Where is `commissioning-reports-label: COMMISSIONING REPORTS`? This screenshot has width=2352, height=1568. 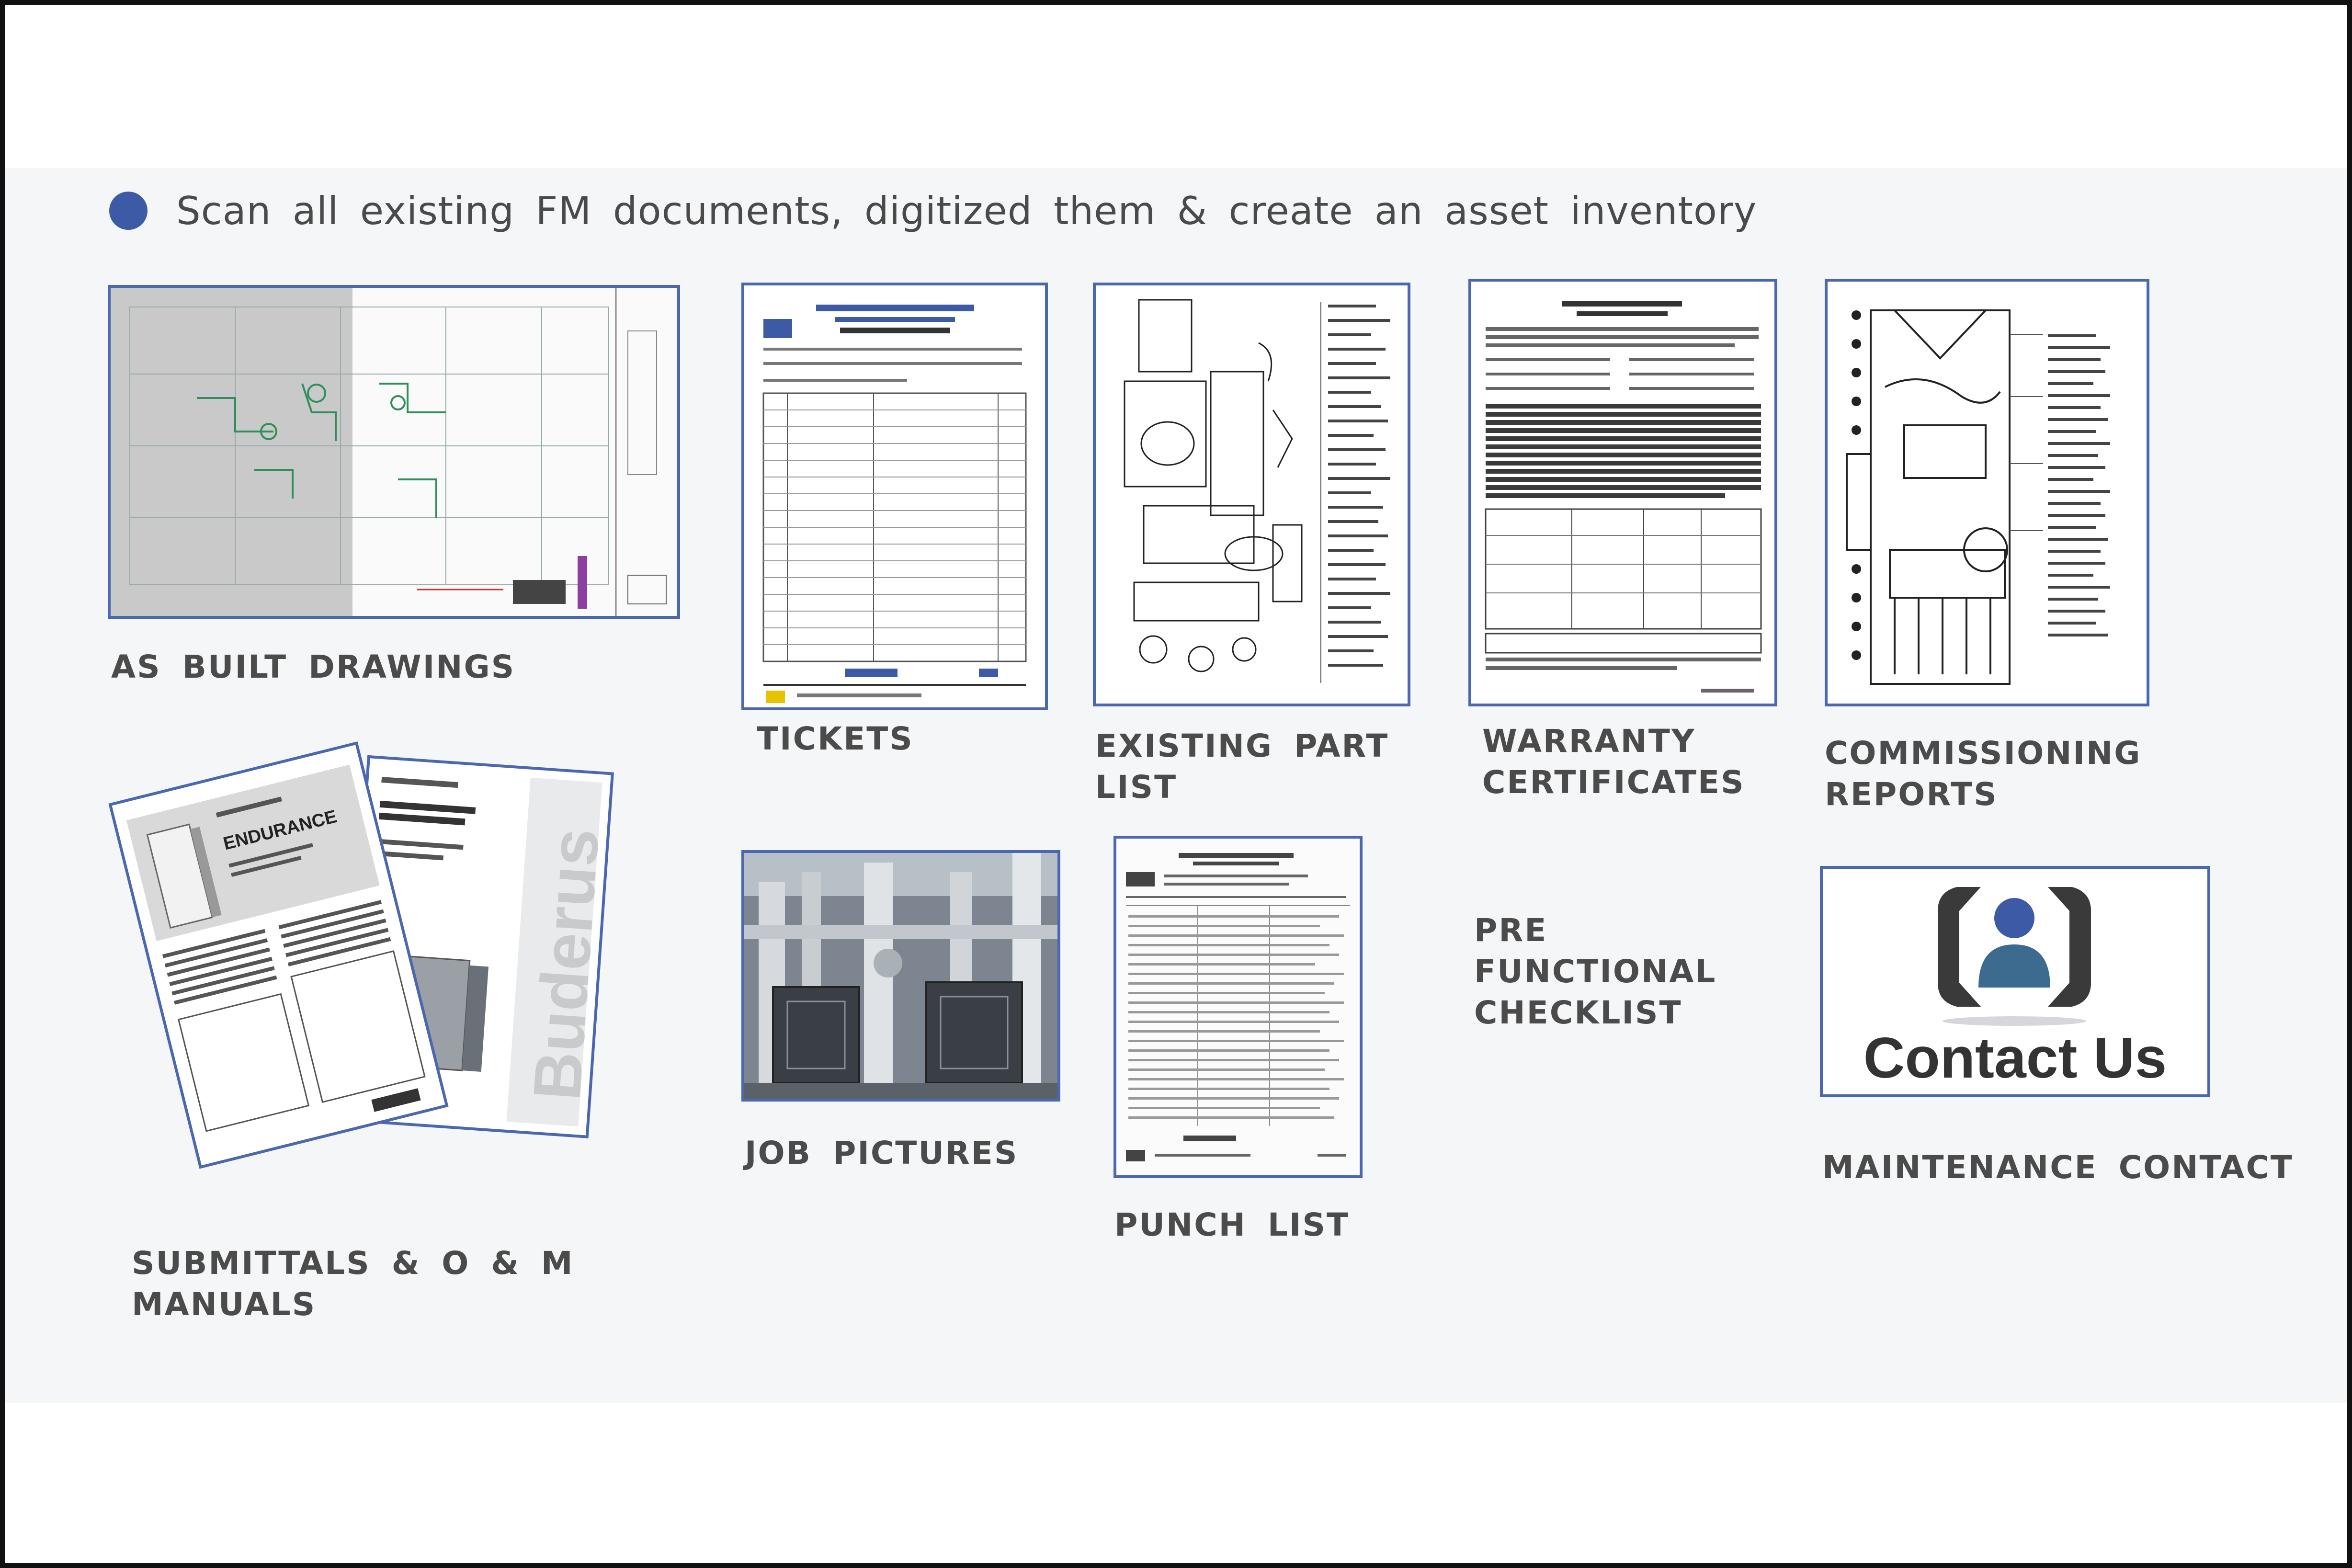 commissioning-reports-label: COMMISSIONING REPORTS is located at coordinates (1983, 774).